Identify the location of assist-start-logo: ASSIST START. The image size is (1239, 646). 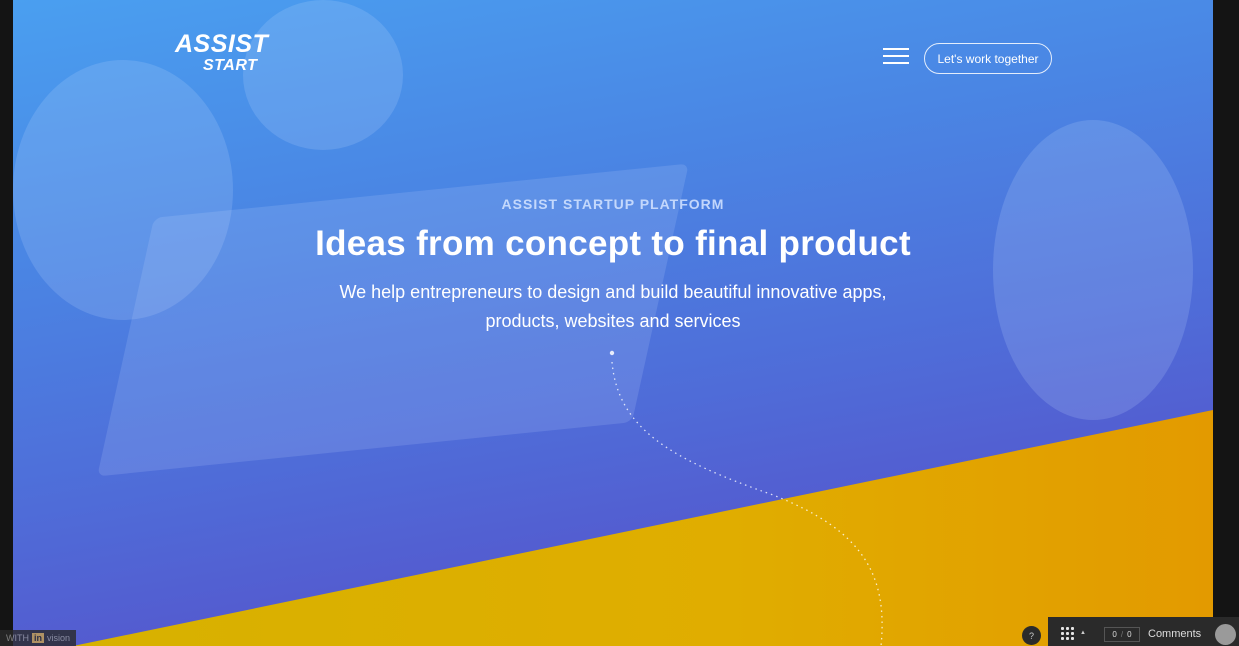
(225, 54).